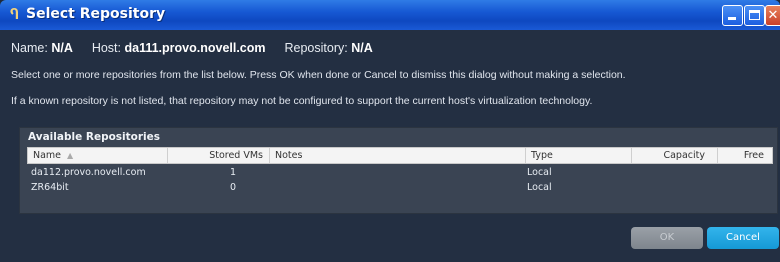 The image size is (780, 262). What do you see at coordinates (88, 172) in the screenshot?
I see `cell-name: da112.provo.novell.com` at bounding box center [88, 172].